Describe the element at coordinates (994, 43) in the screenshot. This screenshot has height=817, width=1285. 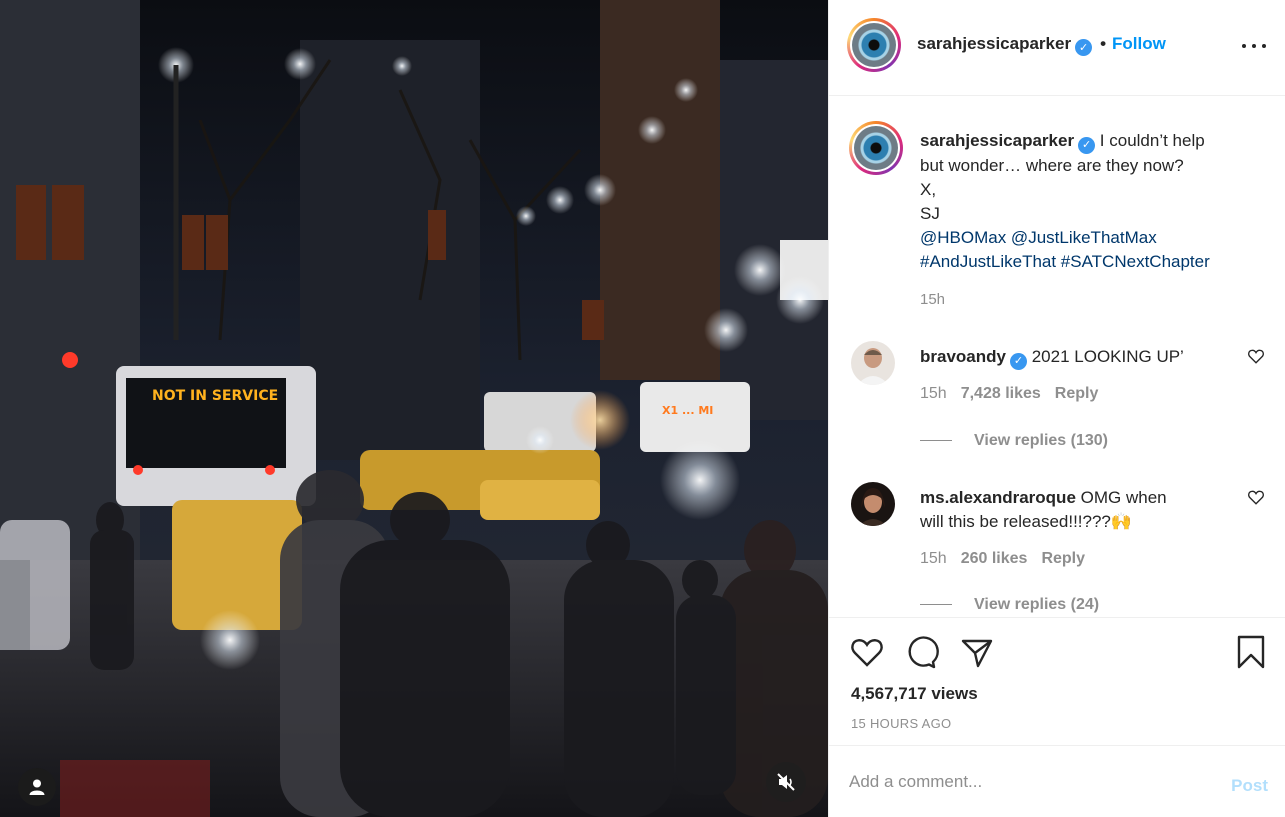
I see `author-username: sarahjessicaparker` at that location.